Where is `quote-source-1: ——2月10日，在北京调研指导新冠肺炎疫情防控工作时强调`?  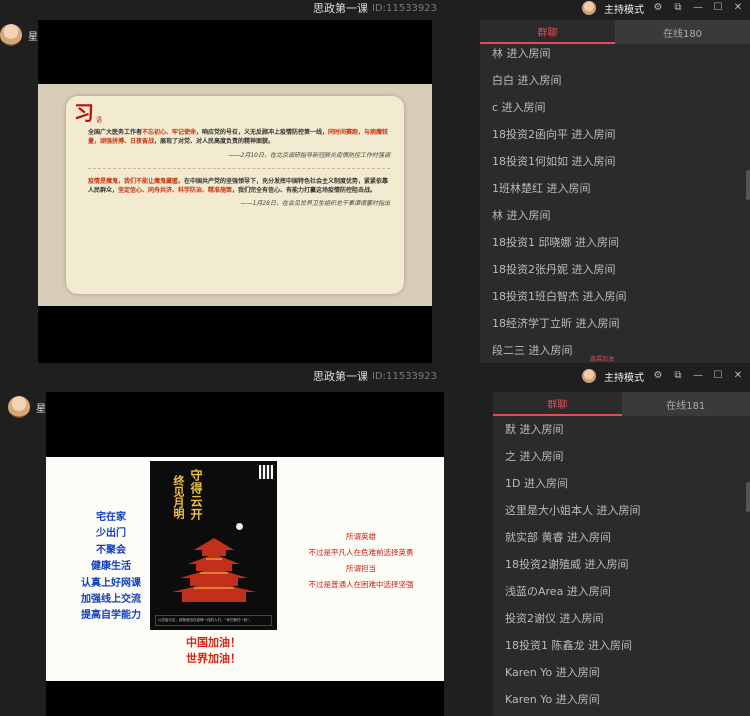 quote-source-1: ——2月10日，在北京调研指导新冠肺炎疫情防控工作时强调 is located at coordinates (309, 155).